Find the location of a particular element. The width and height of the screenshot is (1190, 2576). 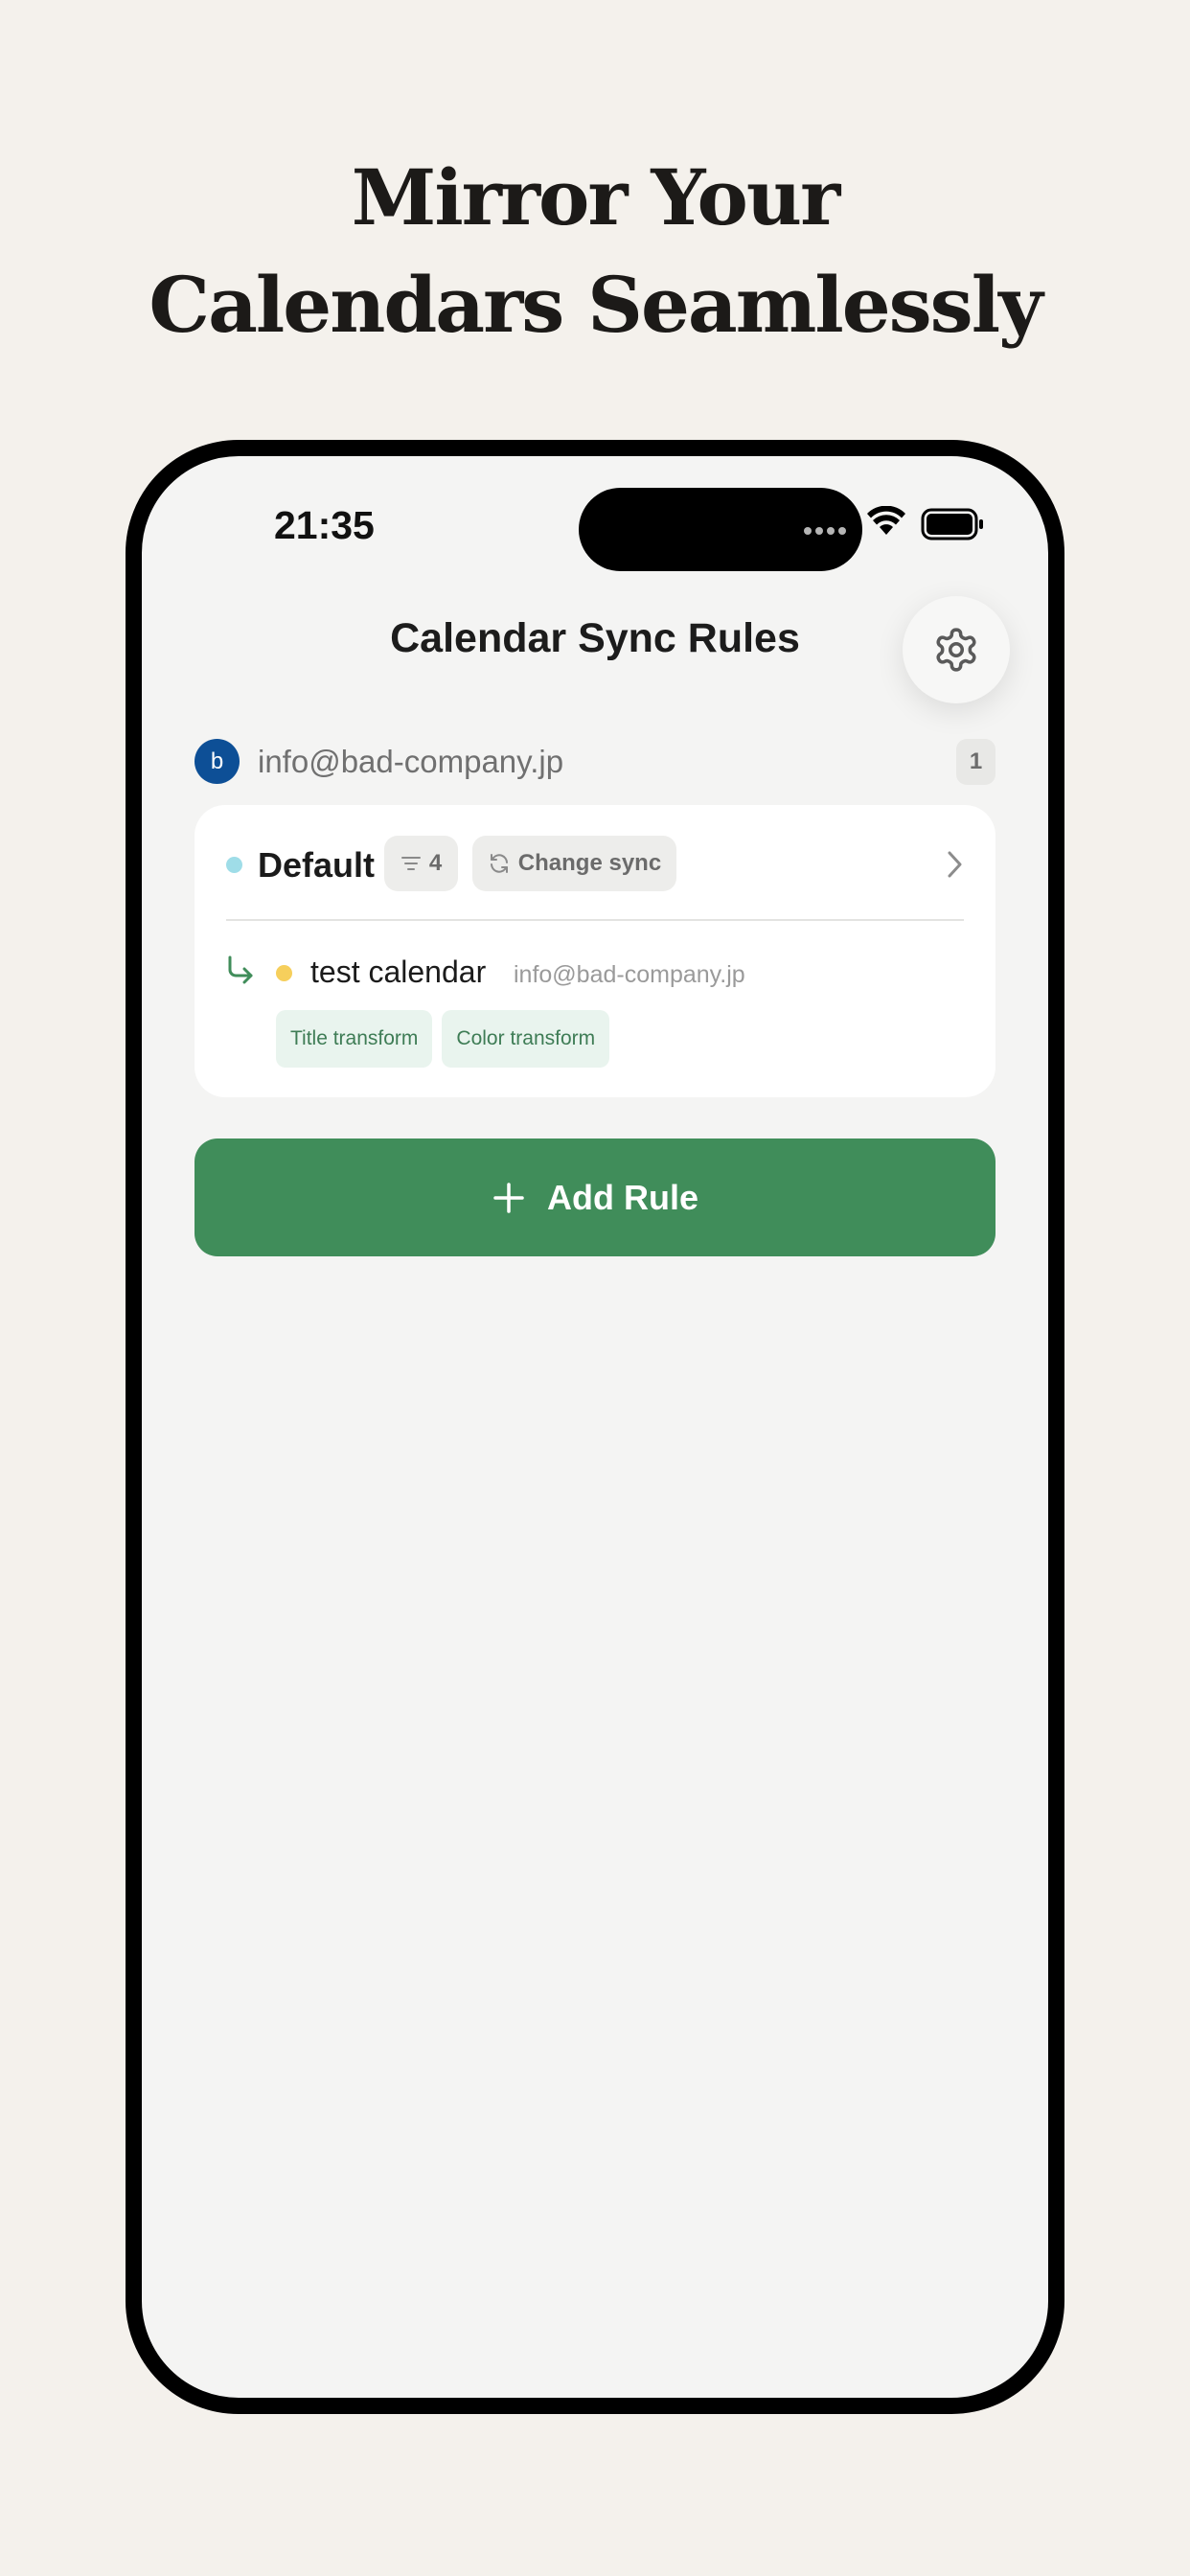

plus-icon is located at coordinates (509, 1197).